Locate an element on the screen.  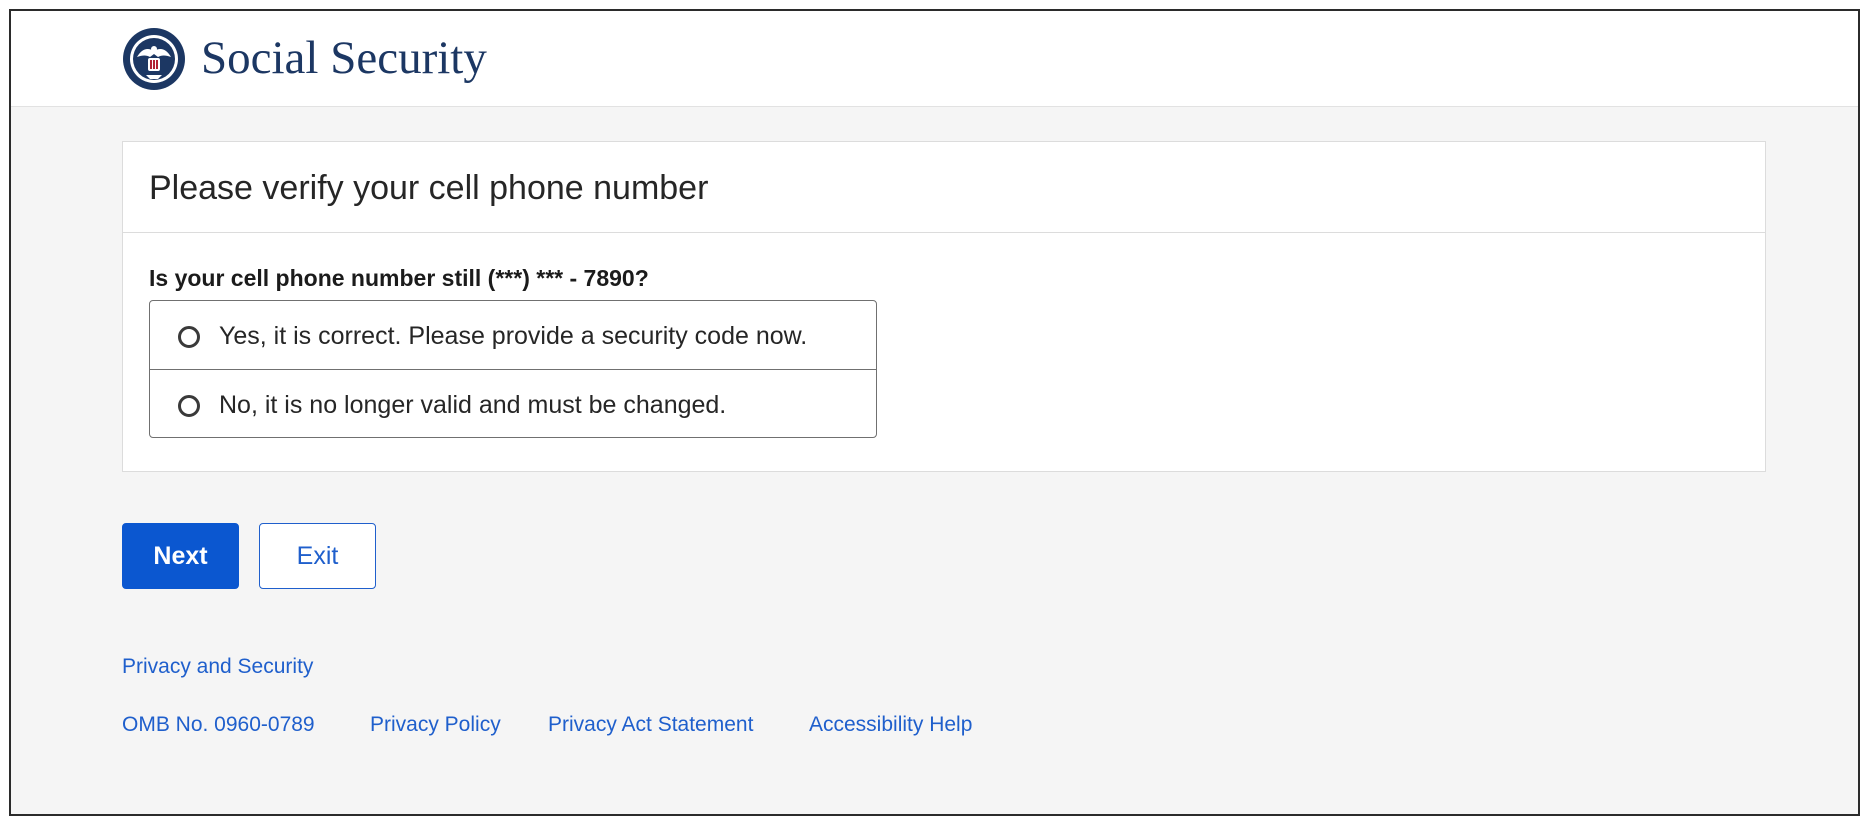
card-title: Please verify your cell phone number is located at coordinates (429, 188).